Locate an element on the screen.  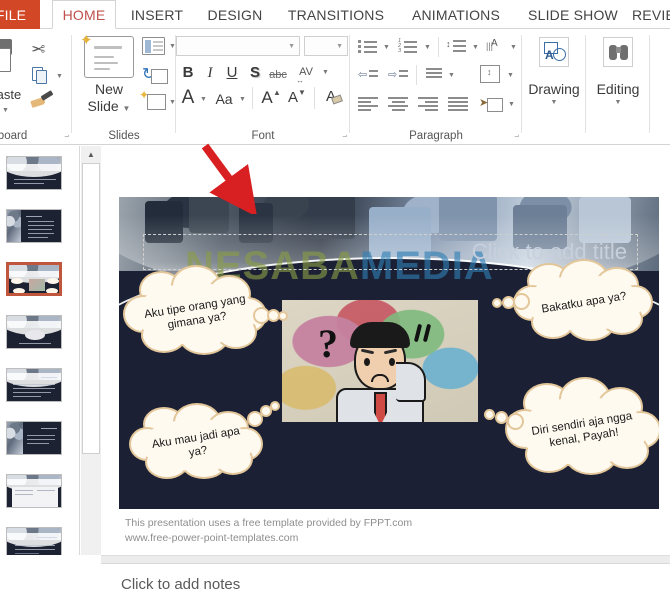
notes-pane: Click to add notes is located at coordinates (385, 583).